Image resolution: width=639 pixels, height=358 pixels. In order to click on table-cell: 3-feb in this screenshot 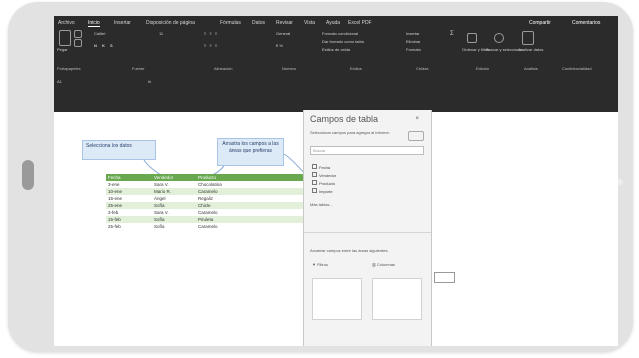, I will do `click(129, 212)`.